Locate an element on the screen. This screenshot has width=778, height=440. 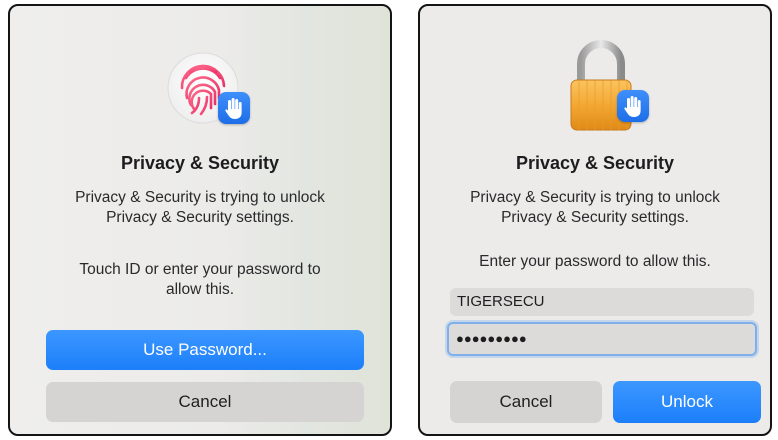
prompt-line-1: Touch ID or enter your password to is located at coordinates (200, 269).